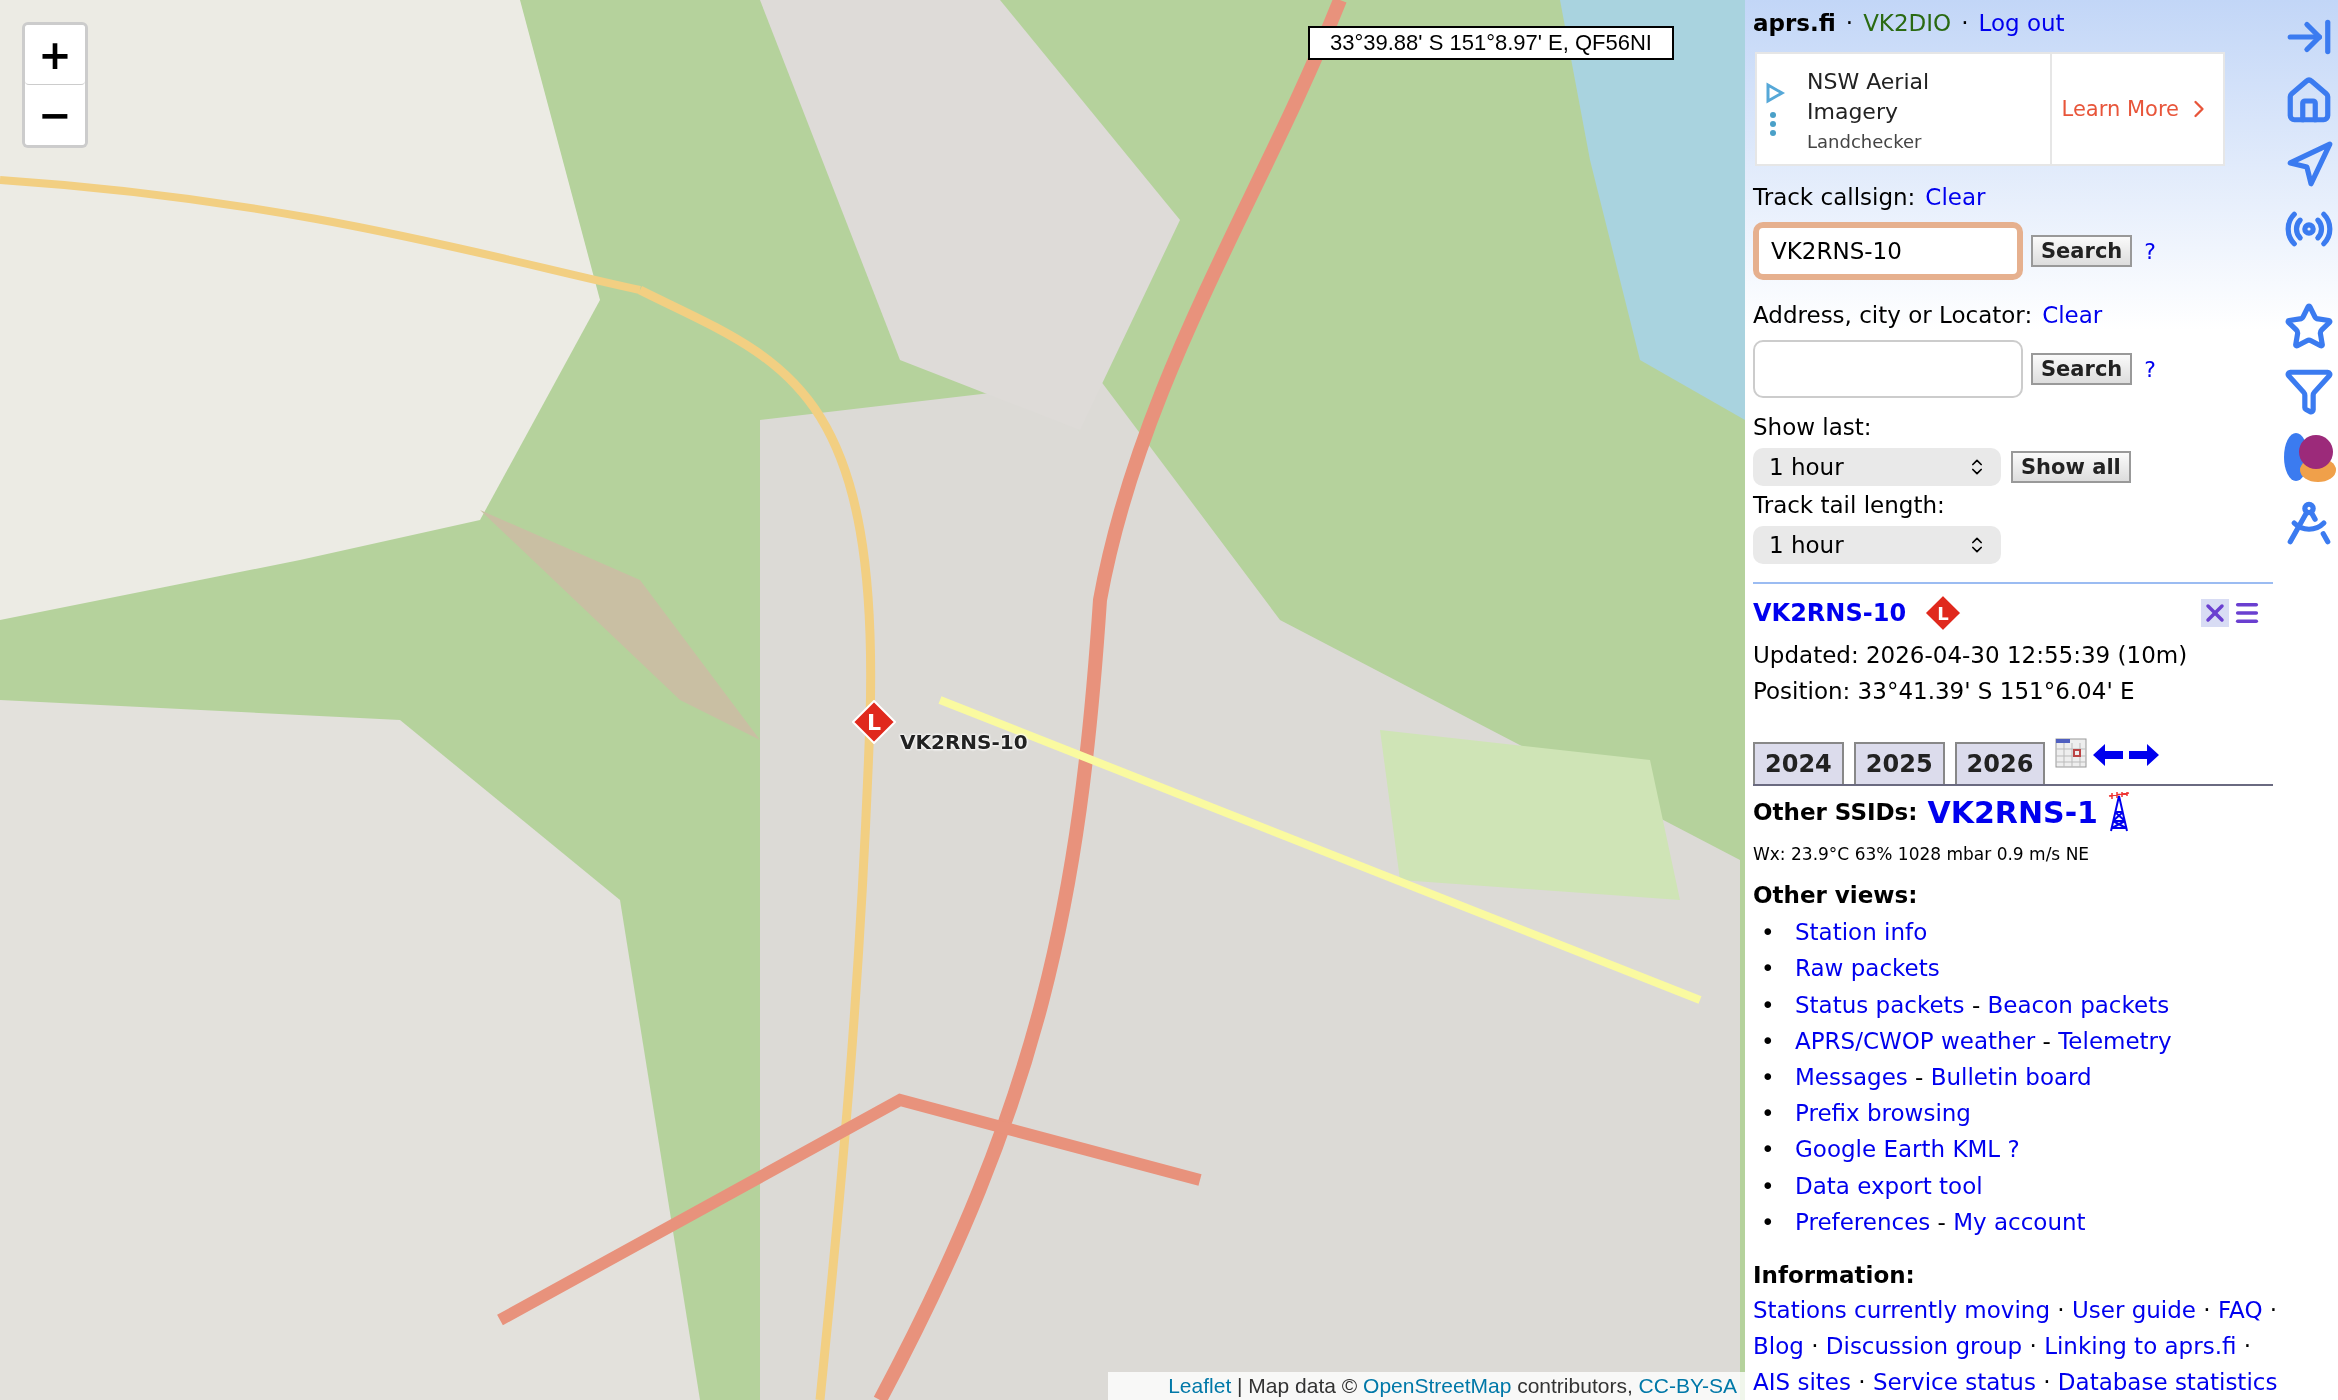 The image size is (2338, 1400). Describe the element at coordinates (1865, 141) in the screenshot. I see `ad-advertiser: Landchecker` at that location.